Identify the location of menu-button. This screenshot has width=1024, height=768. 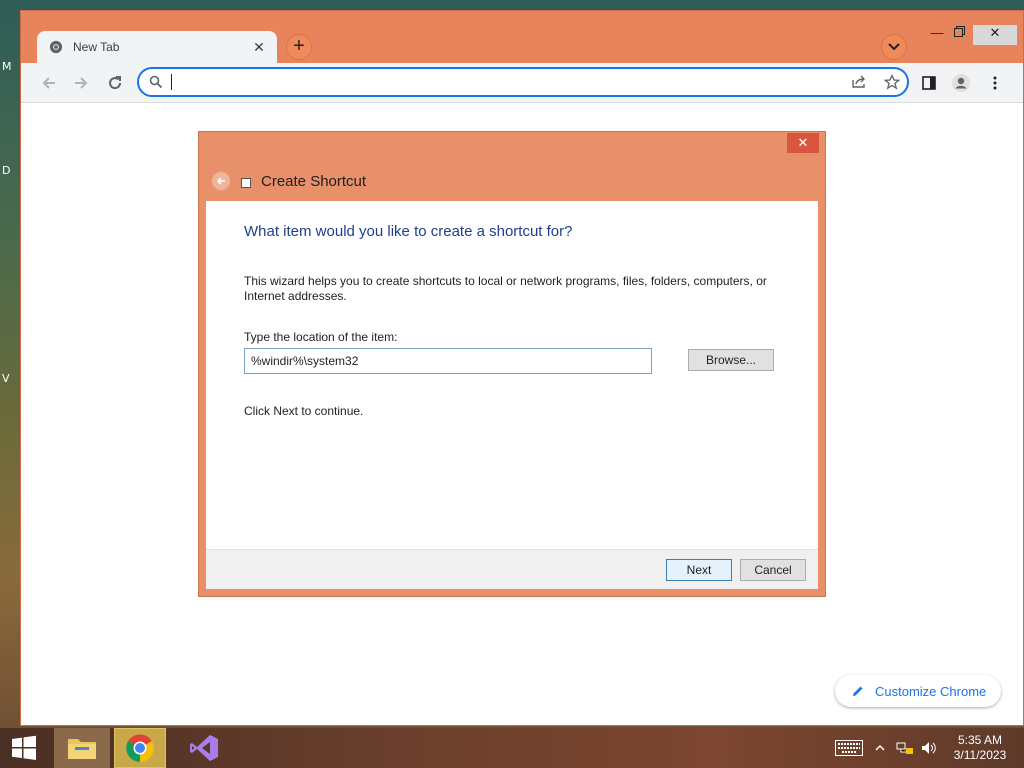
(995, 83).